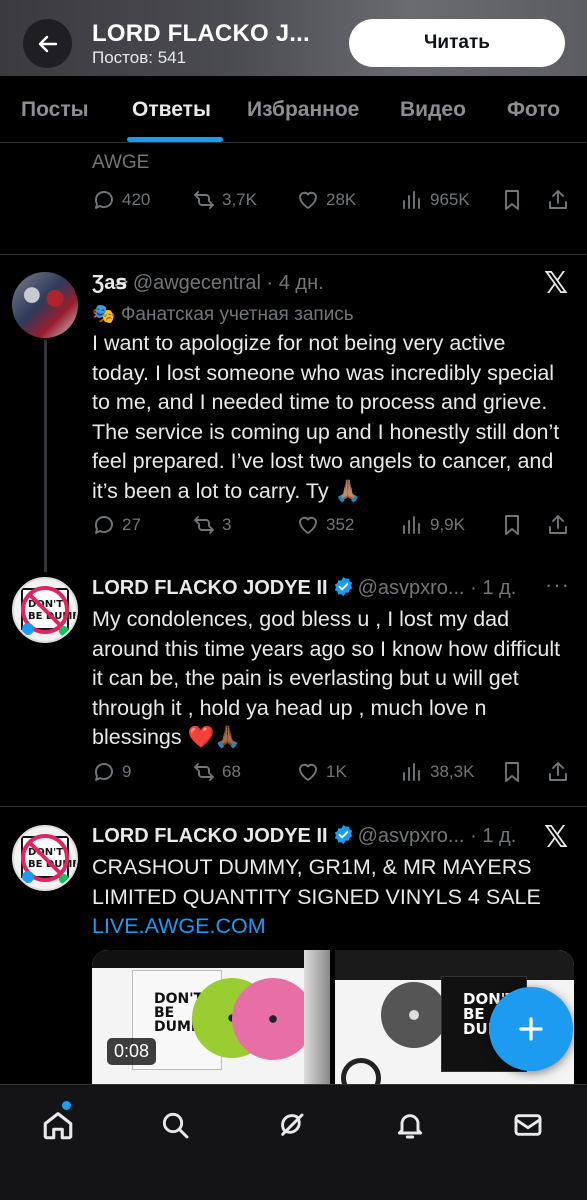 The height and width of the screenshot is (1200, 587). What do you see at coordinates (211, 959) in the screenshot?
I see `poster-strip` at bounding box center [211, 959].